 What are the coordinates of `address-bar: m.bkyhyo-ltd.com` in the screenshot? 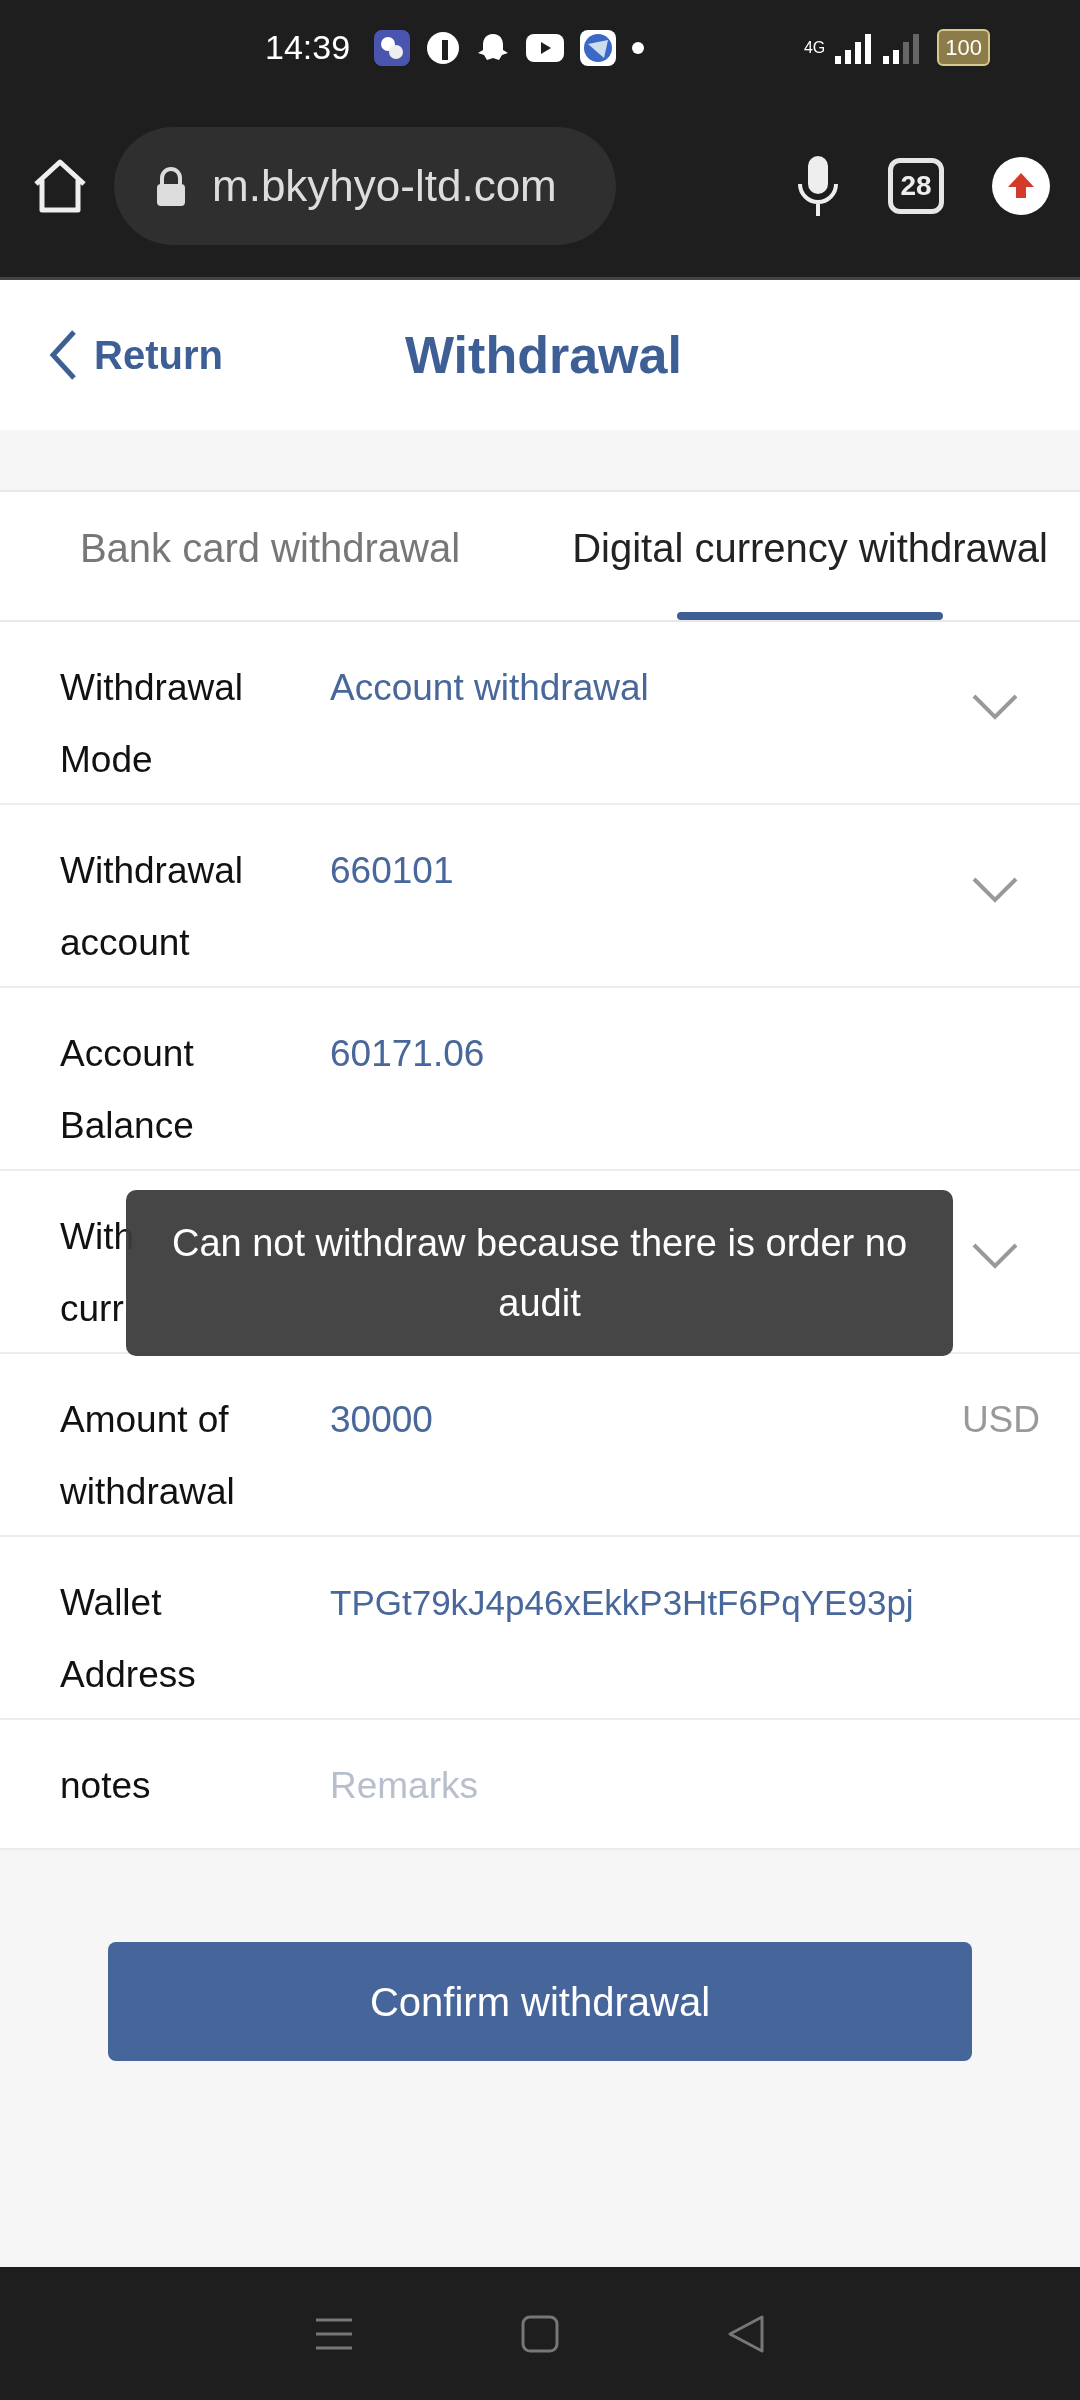 It's located at (365, 186).